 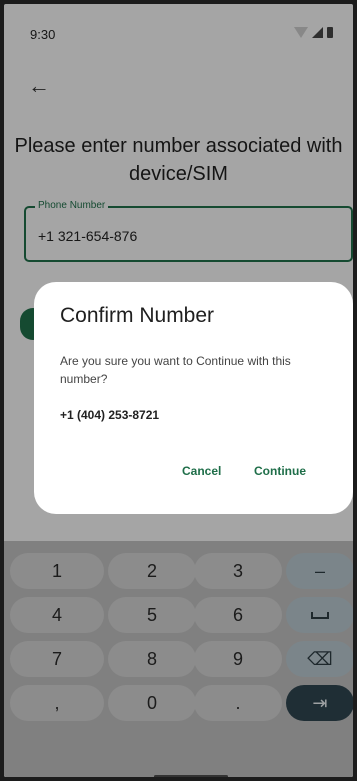 What do you see at coordinates (280, 471) in the screenshot?
I see `continue-button: Continue` at bounding box center [280, 471].